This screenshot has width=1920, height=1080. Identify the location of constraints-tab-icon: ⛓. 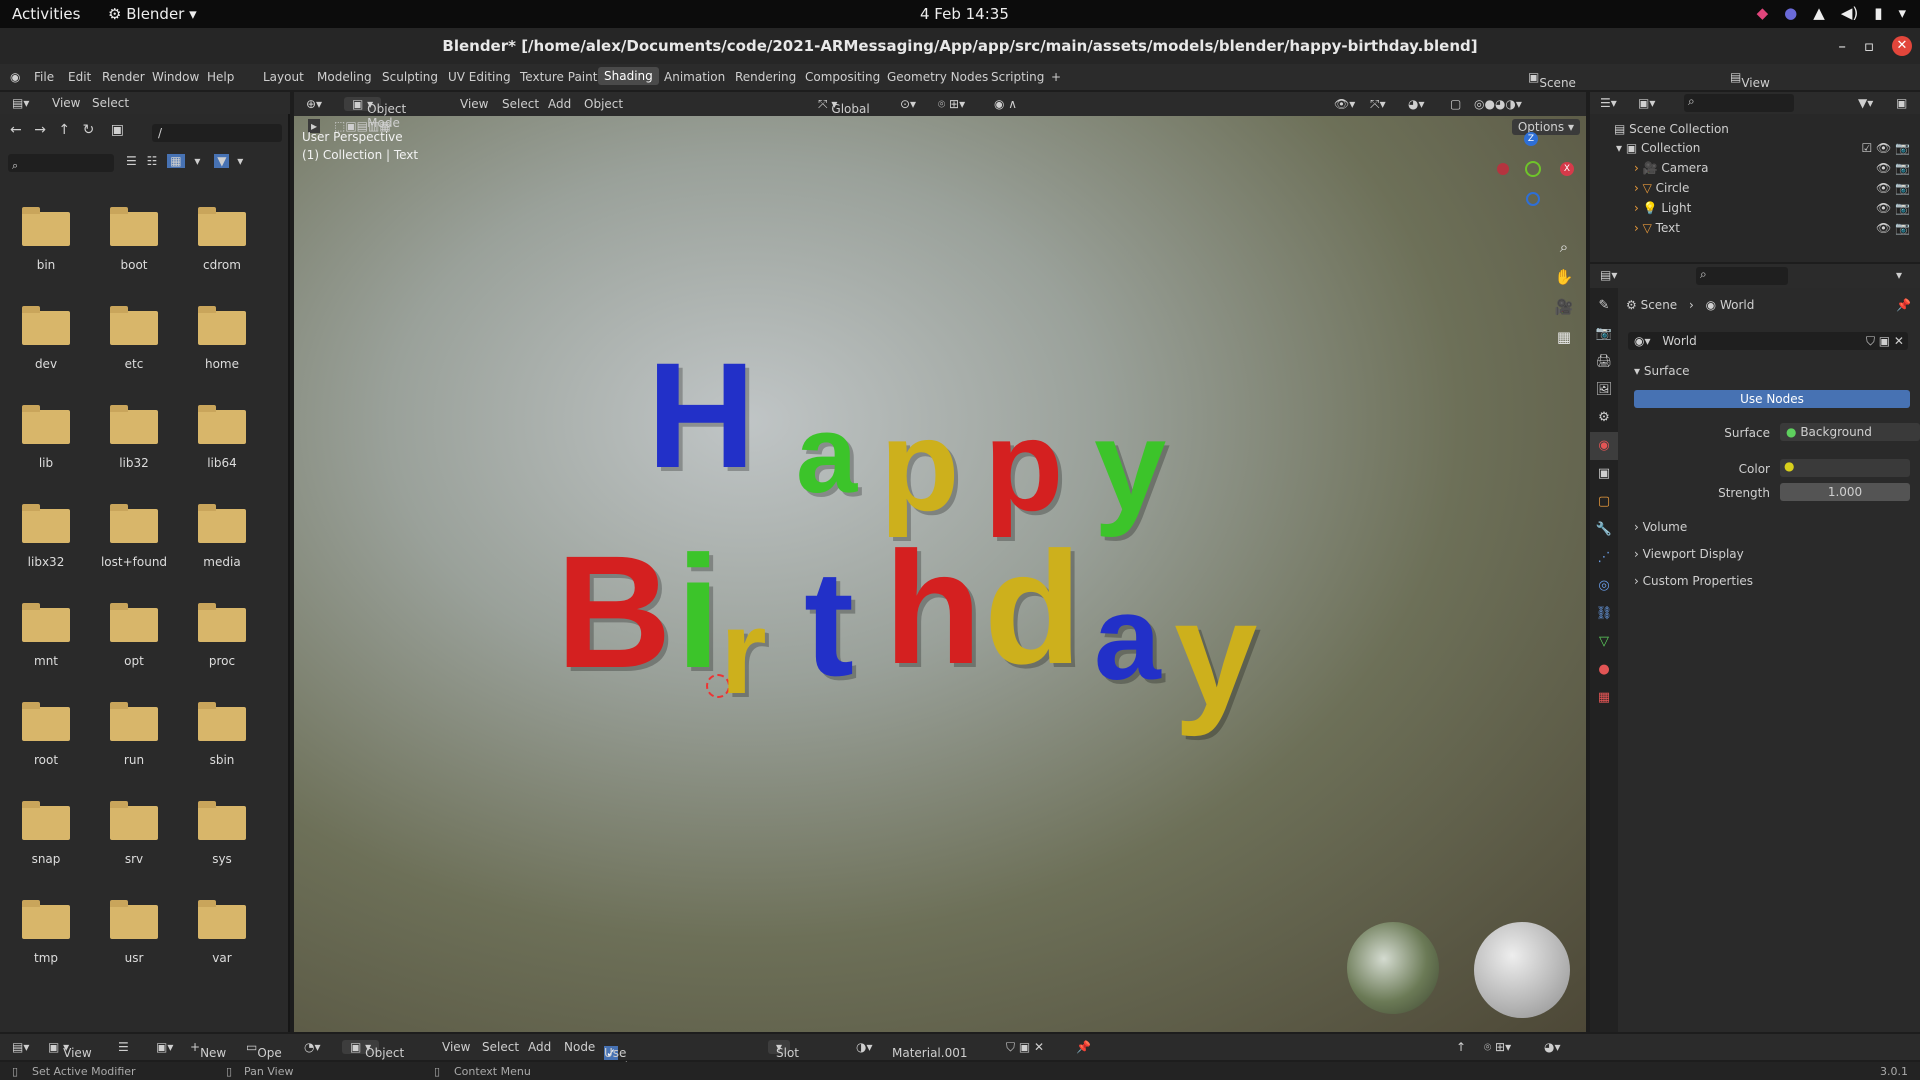
(1604, 614).